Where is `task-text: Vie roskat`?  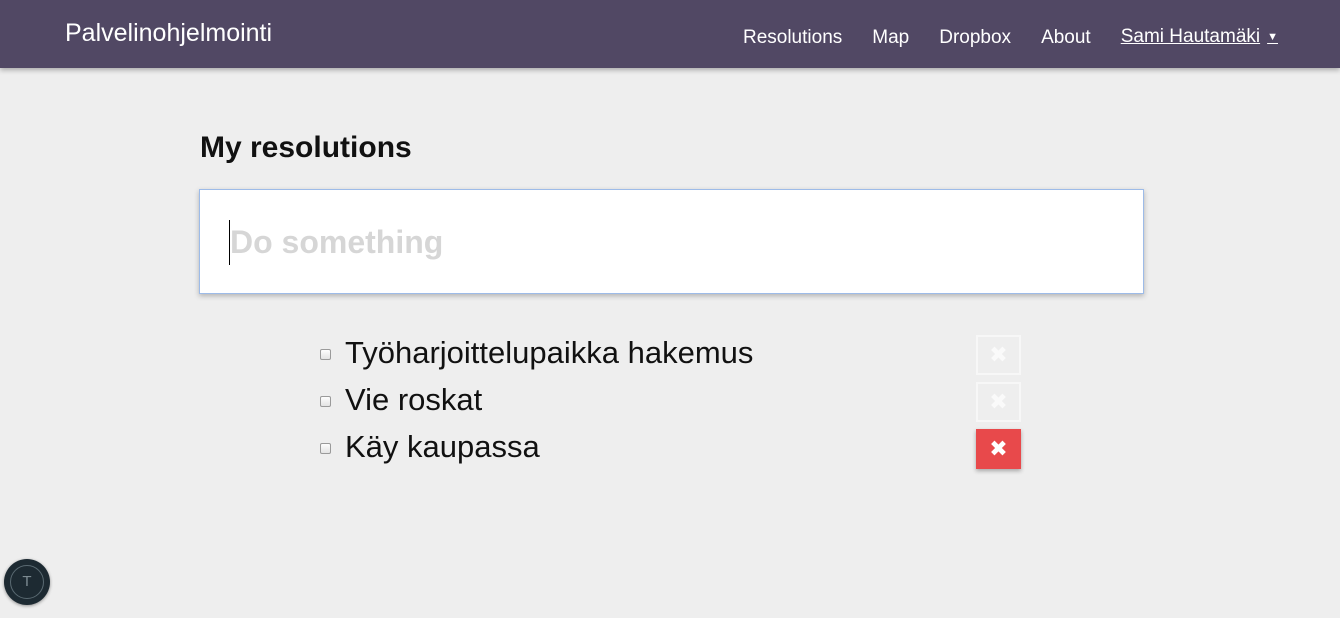 task-text: Vie roskat is located at coordinates (414, 399).